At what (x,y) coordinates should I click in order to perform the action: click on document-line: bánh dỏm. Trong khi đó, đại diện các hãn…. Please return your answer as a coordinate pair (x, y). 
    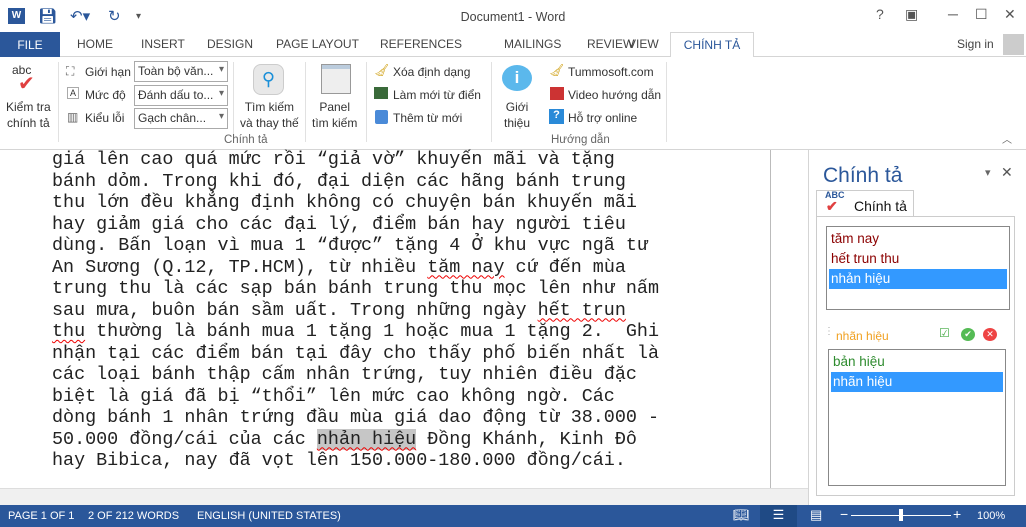
    Looking at the image, I should click on (355, 182).